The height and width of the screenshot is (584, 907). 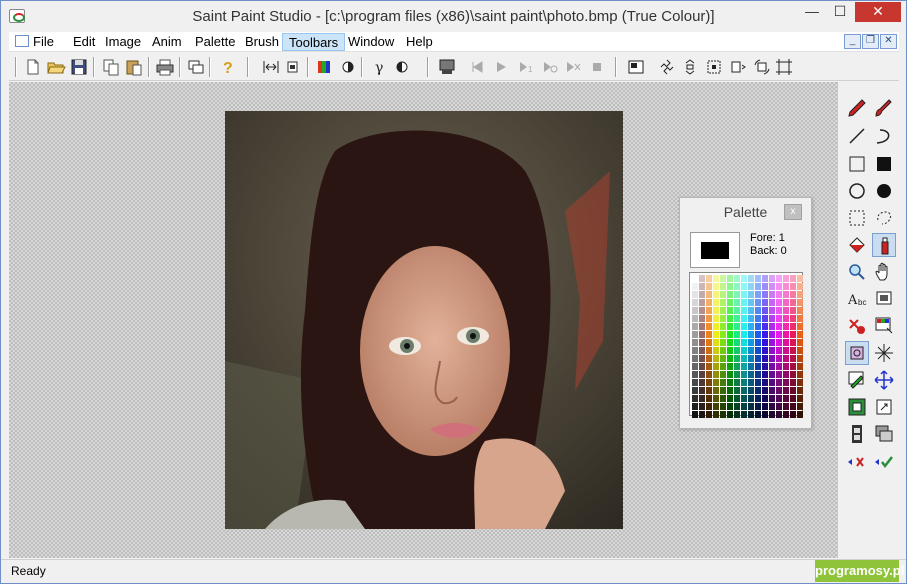 I want to click on line-icon, so click(x=857, y=136).